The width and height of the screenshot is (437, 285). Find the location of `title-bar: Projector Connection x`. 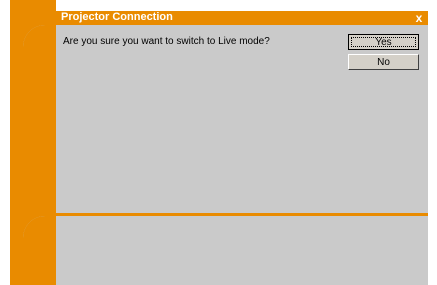

title-bar: Projector Connection x is located at coordinates (218, 12).